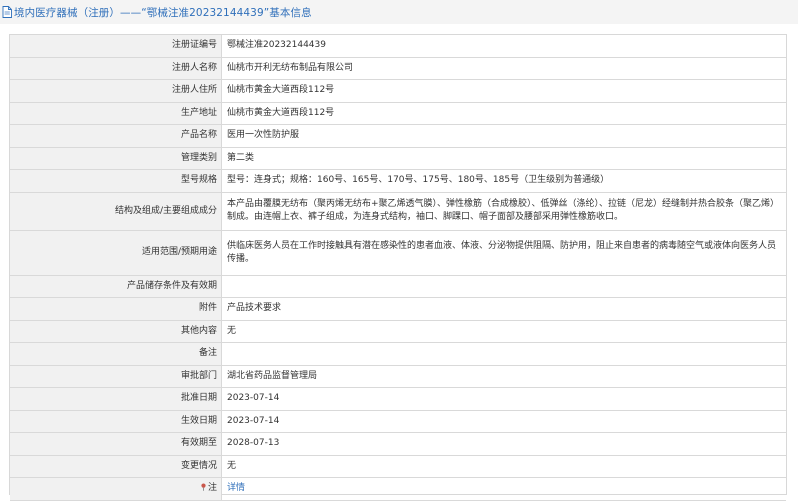 This screenshot has width=798, height=503. What do you see at coordinates (503, 158) in the screenshot?
I see `field-value: 第二类` at bounding box center [503, 158].